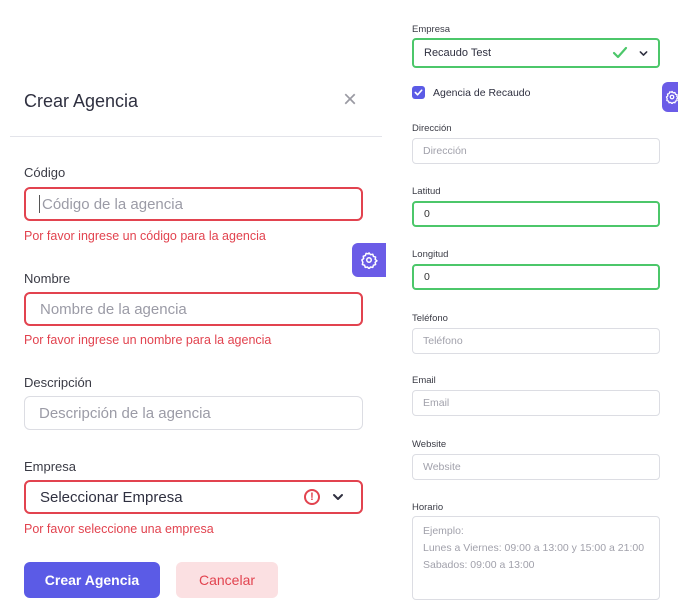  I want to click on empresa-error: Por favor seleccione una empresa, so click(119, 529).